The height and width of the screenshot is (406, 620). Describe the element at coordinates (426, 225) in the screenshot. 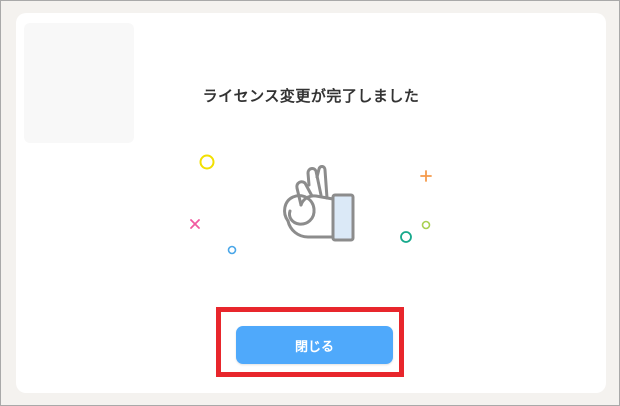

I see `confetti-lime-circle` at that location.